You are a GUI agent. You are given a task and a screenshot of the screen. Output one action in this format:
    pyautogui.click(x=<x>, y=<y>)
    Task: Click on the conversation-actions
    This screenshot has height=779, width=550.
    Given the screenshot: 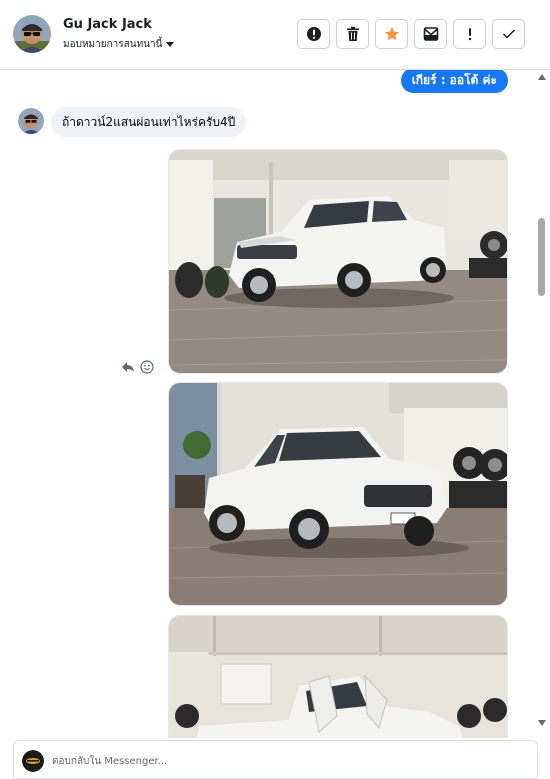 What is the action you would take?
    pyautogui.click(x=411, y=34)
    